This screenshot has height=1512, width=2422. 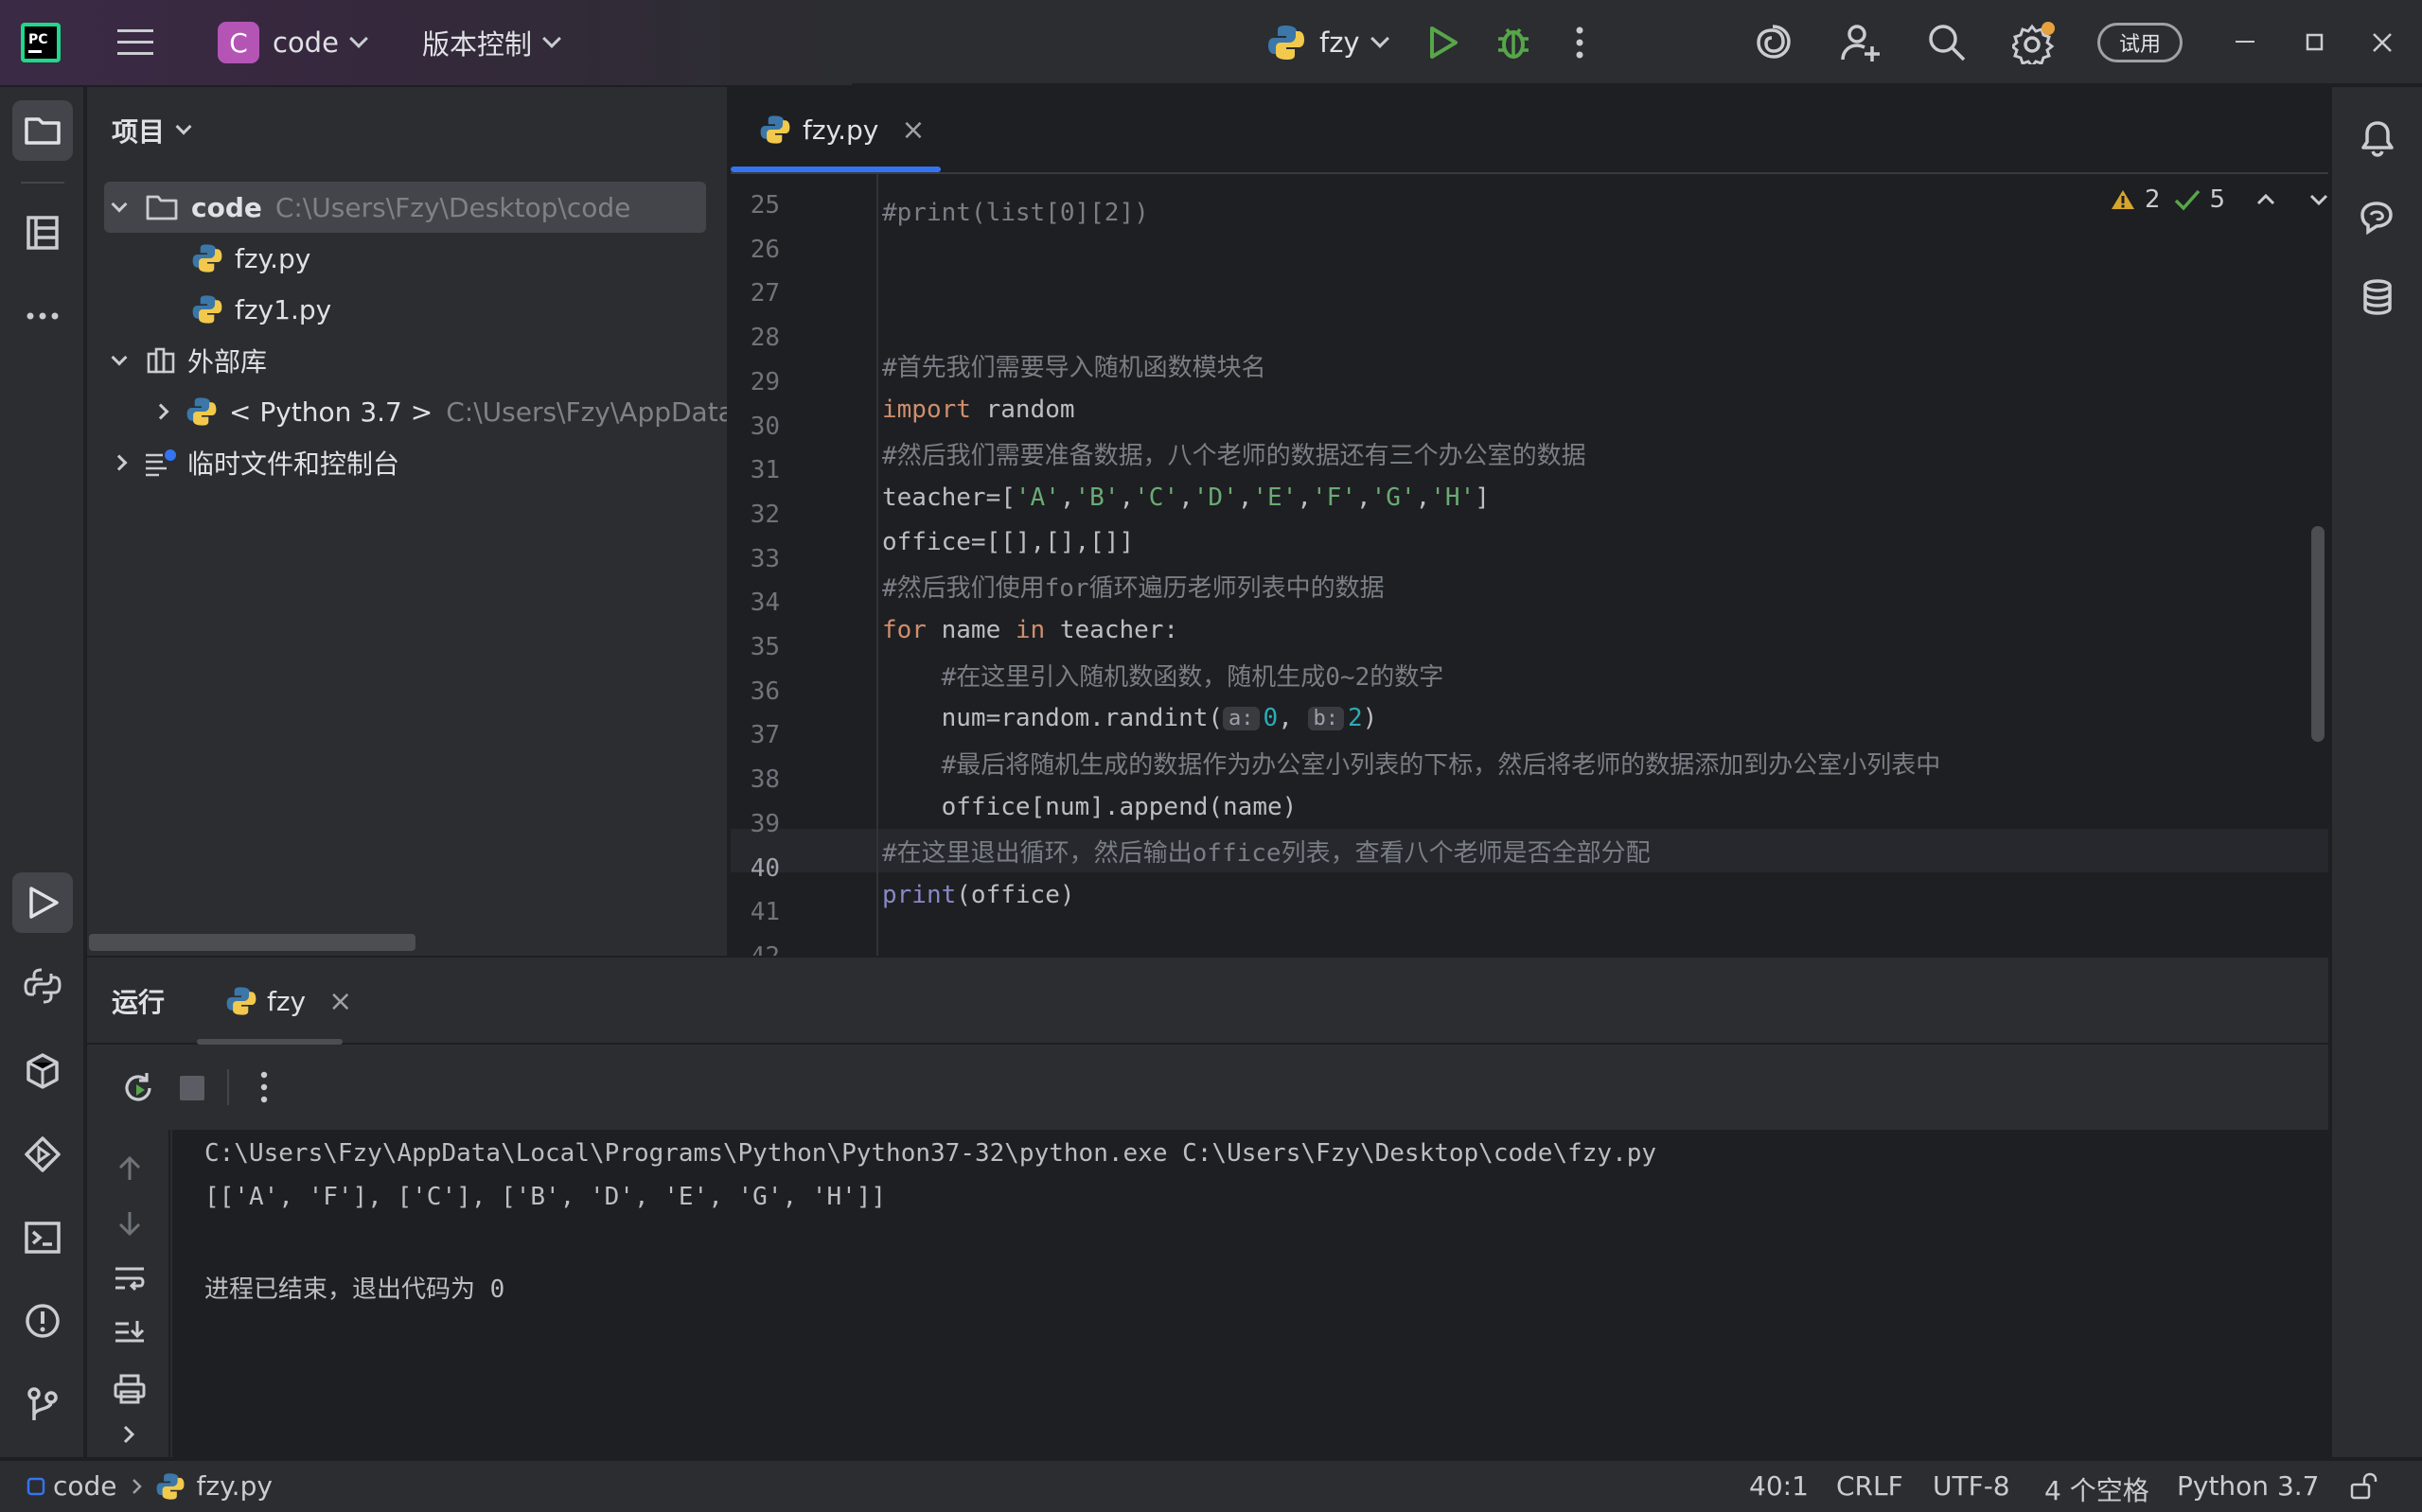 I want to click on line-separator: CRLF, so click(x=1869, y=1486).